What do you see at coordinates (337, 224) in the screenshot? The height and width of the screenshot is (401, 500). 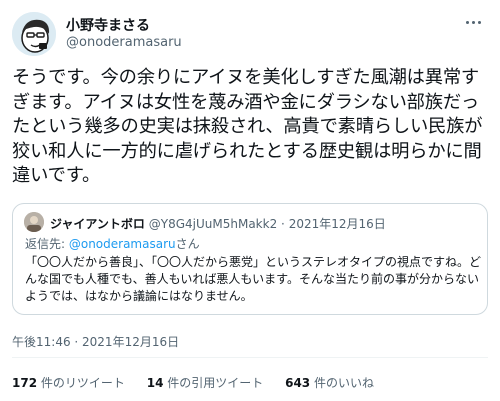 I see `quoted-tweet-date: 2021年12月16日` at bounding box center [337, 224].